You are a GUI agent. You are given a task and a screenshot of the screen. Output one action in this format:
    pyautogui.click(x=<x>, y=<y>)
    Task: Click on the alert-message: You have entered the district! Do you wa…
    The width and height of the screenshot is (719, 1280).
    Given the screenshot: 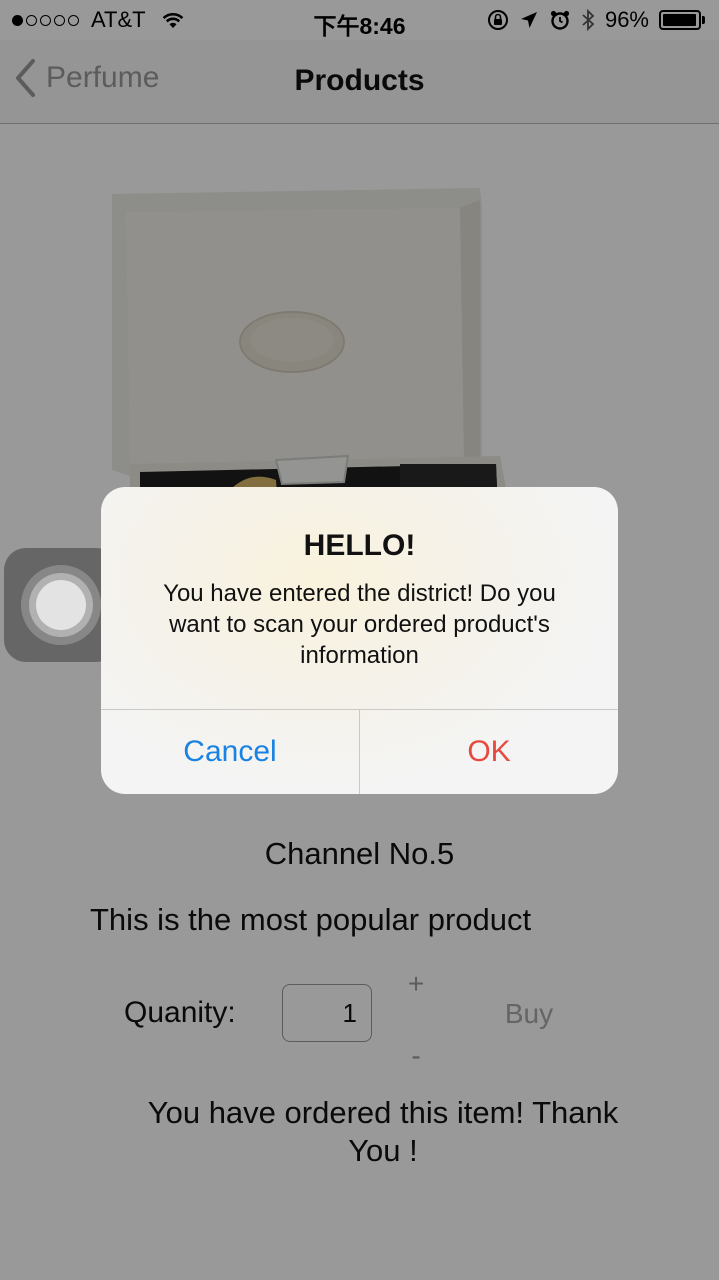 What is the action you would take?
    pyautogui.click(x=359, y=624)
    